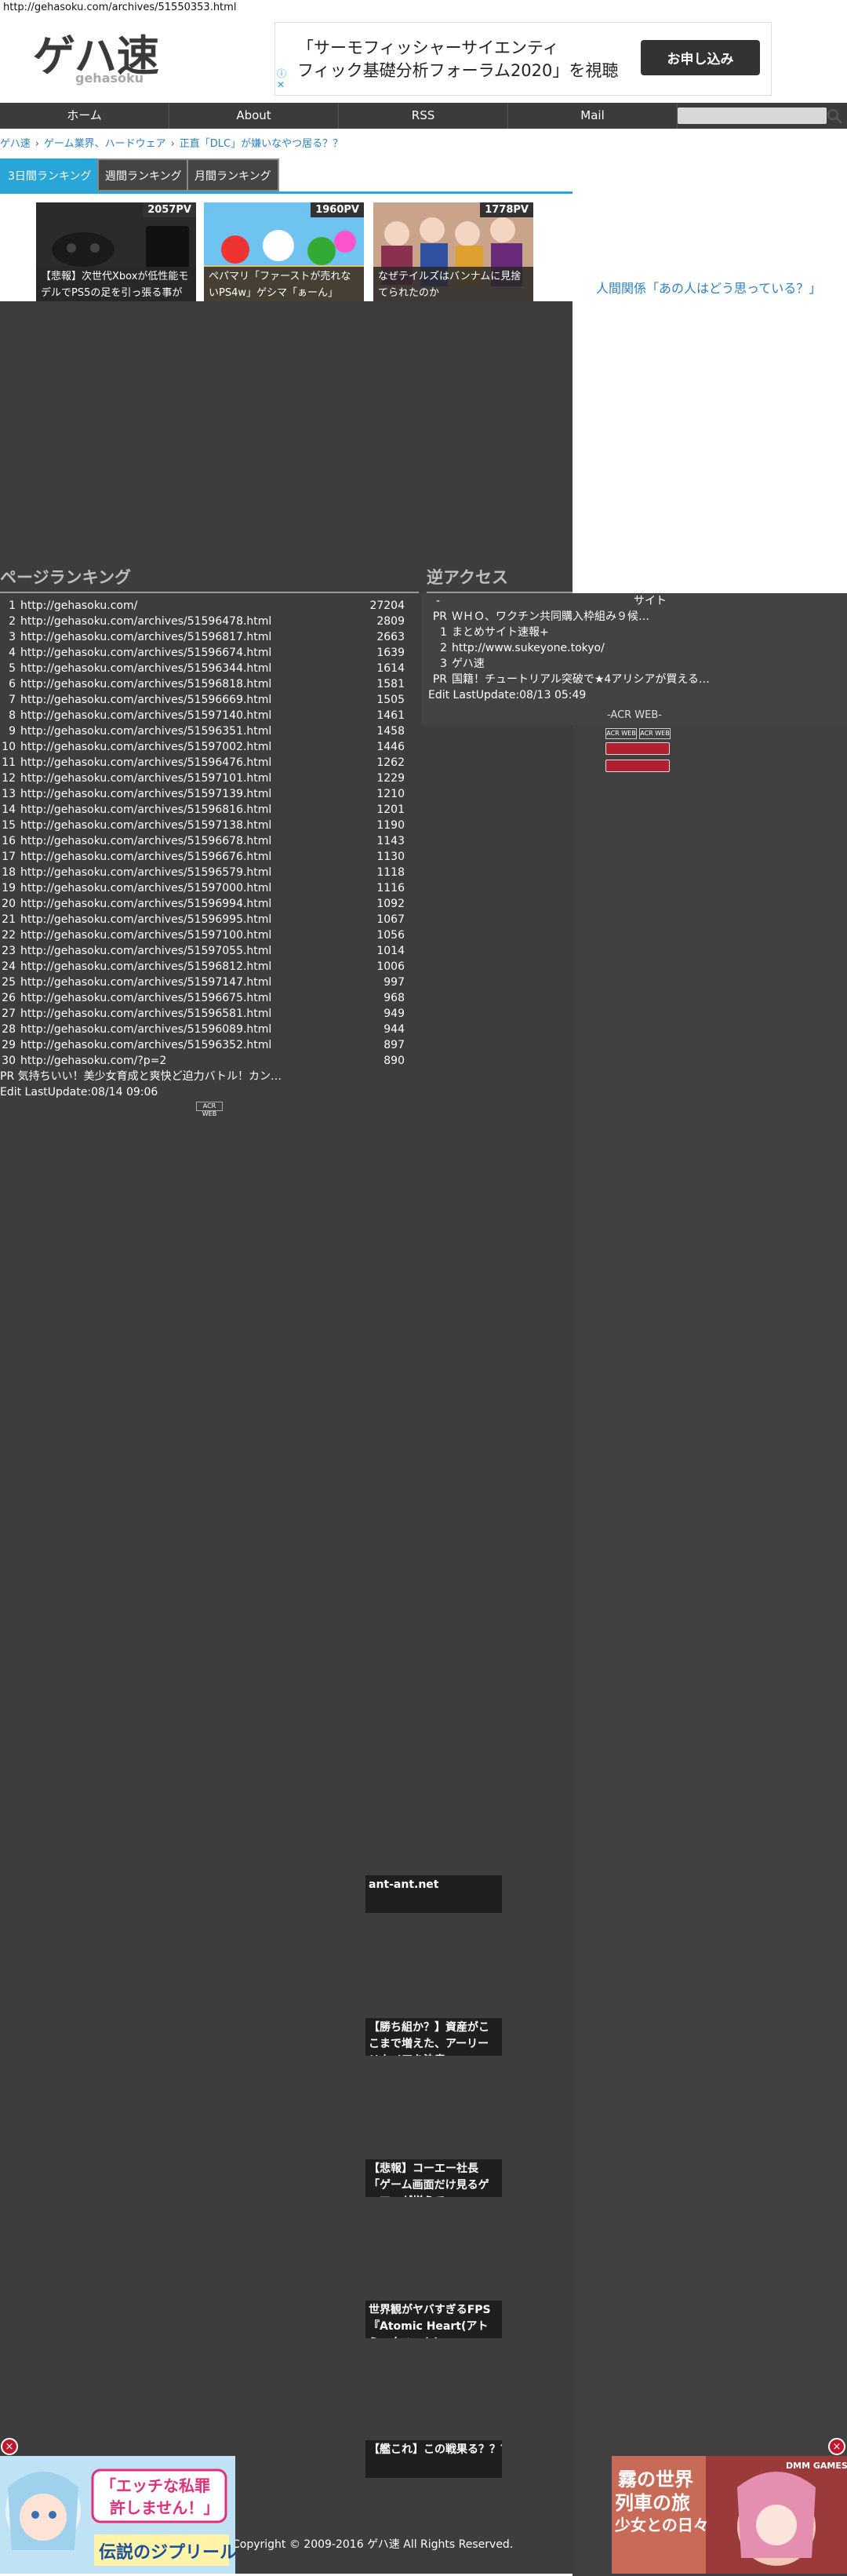 The height and width of the screenshot is (2576, 847). I want to click on apply-button: お申し込み, so click(700, 57).